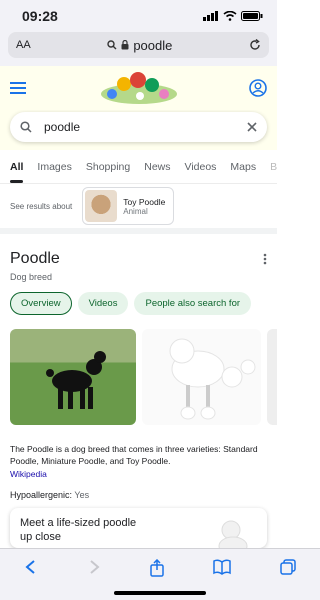  Describe the element at coordinates (82, 494) in the screenshot. I see `hypo-value: Yes` at that location.